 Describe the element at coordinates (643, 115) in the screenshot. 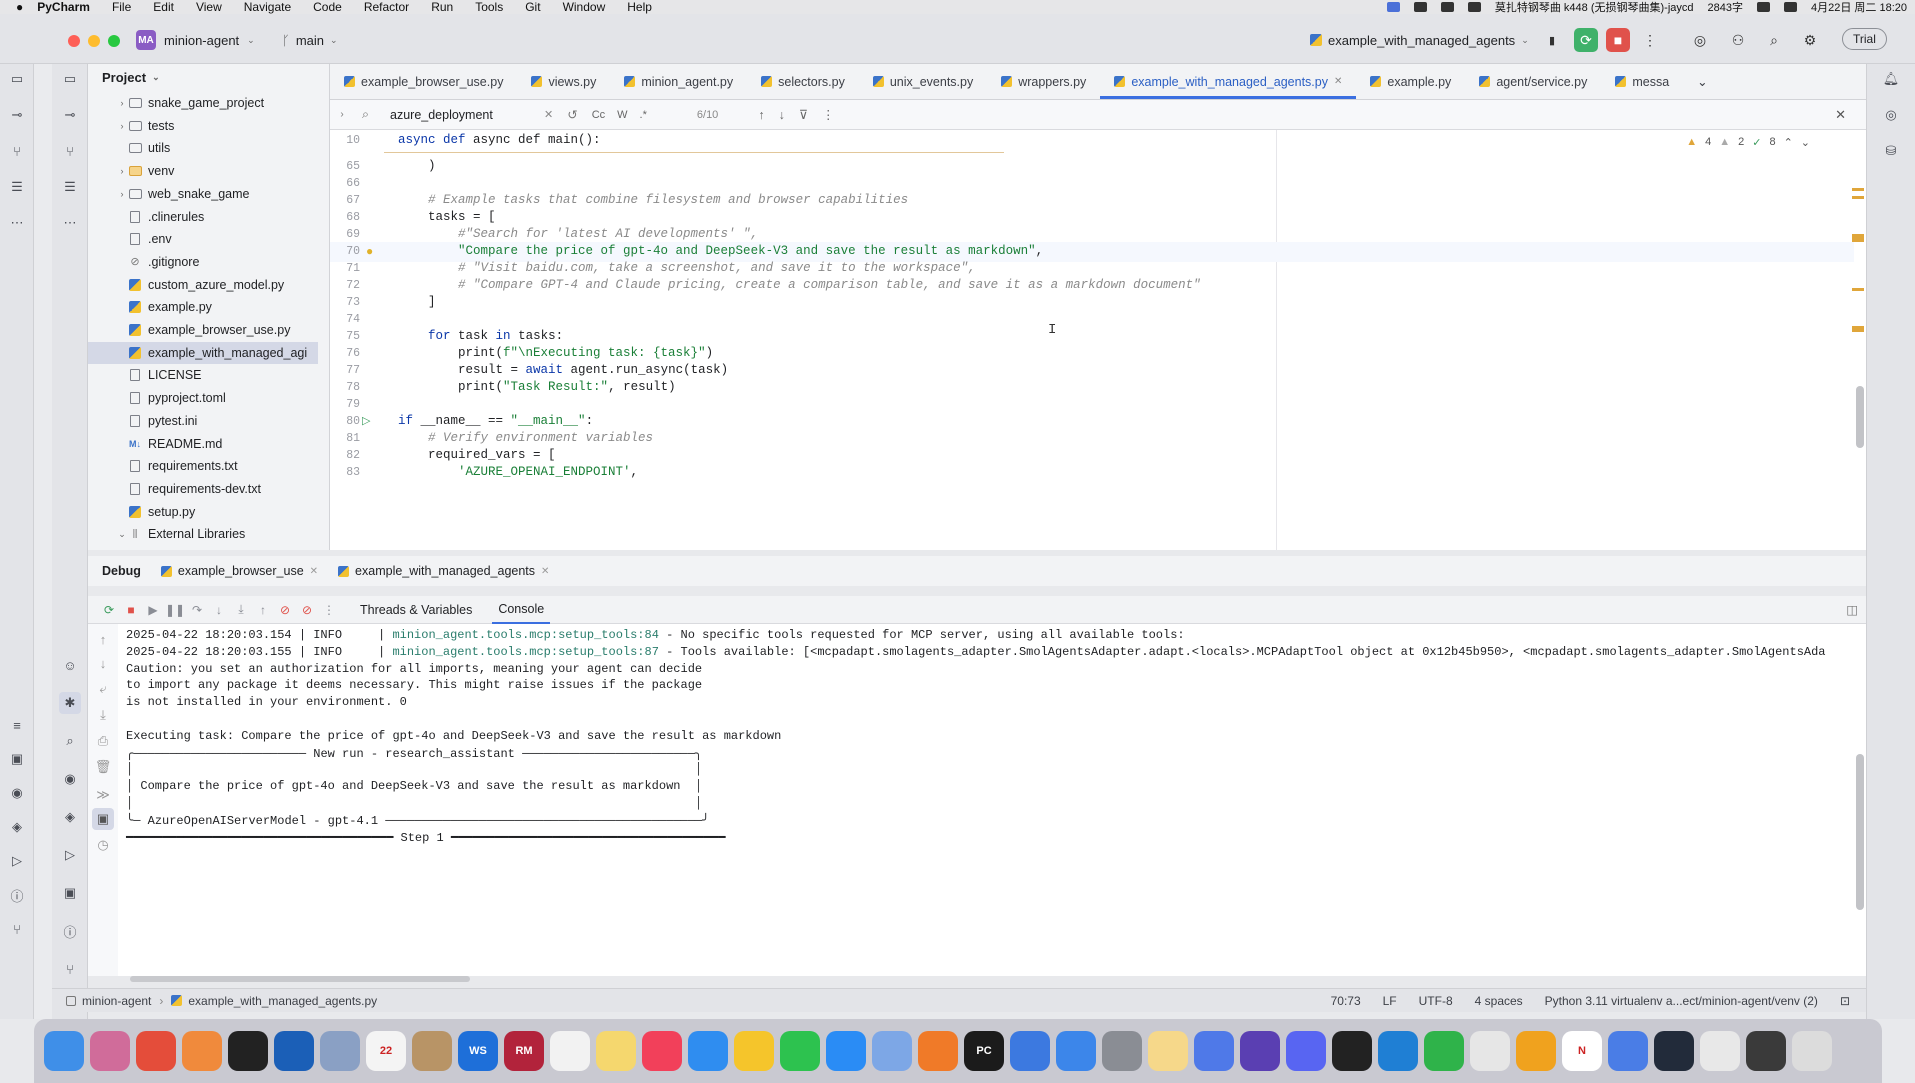

I see `regex-toggle: .*` at that location.